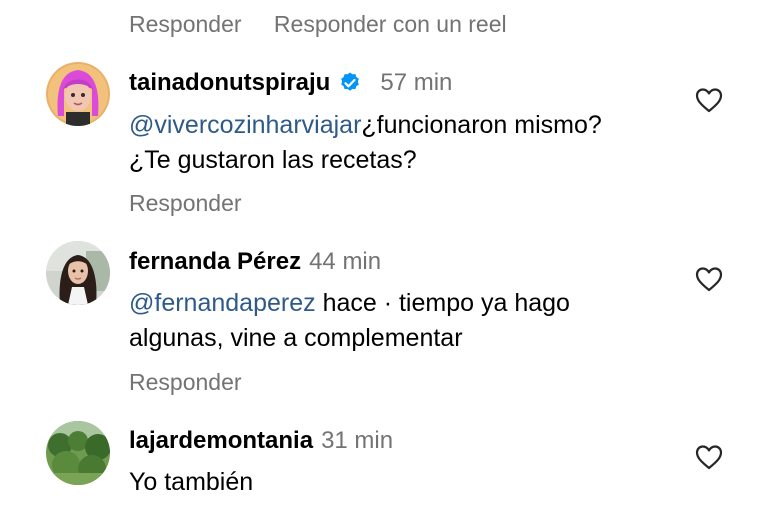 The width and height of the screenshot is (768, 512). I want to click on username: lajardemontania, so click(221, 441).